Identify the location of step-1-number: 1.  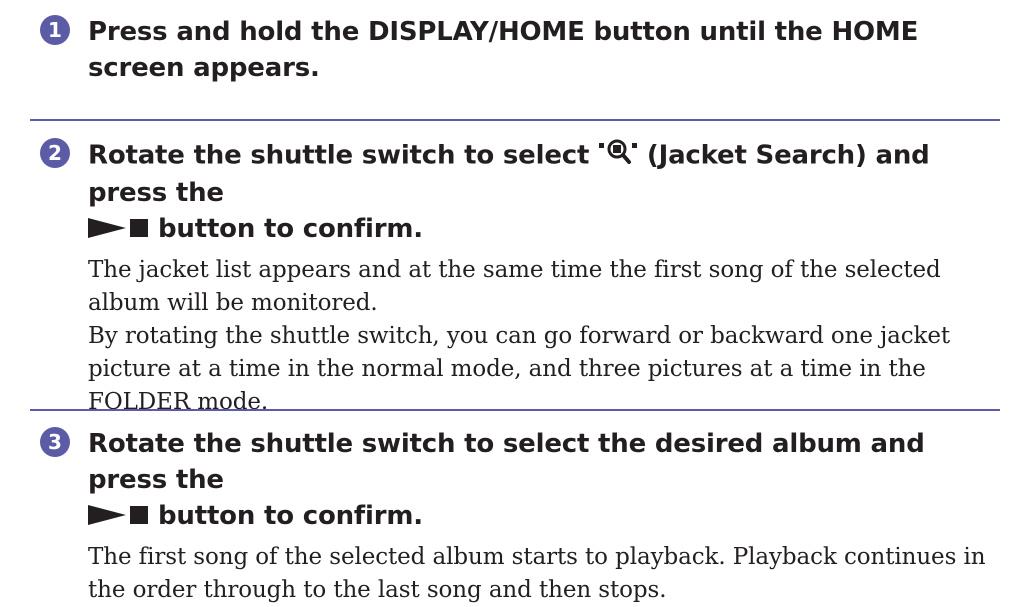
(55, 30).